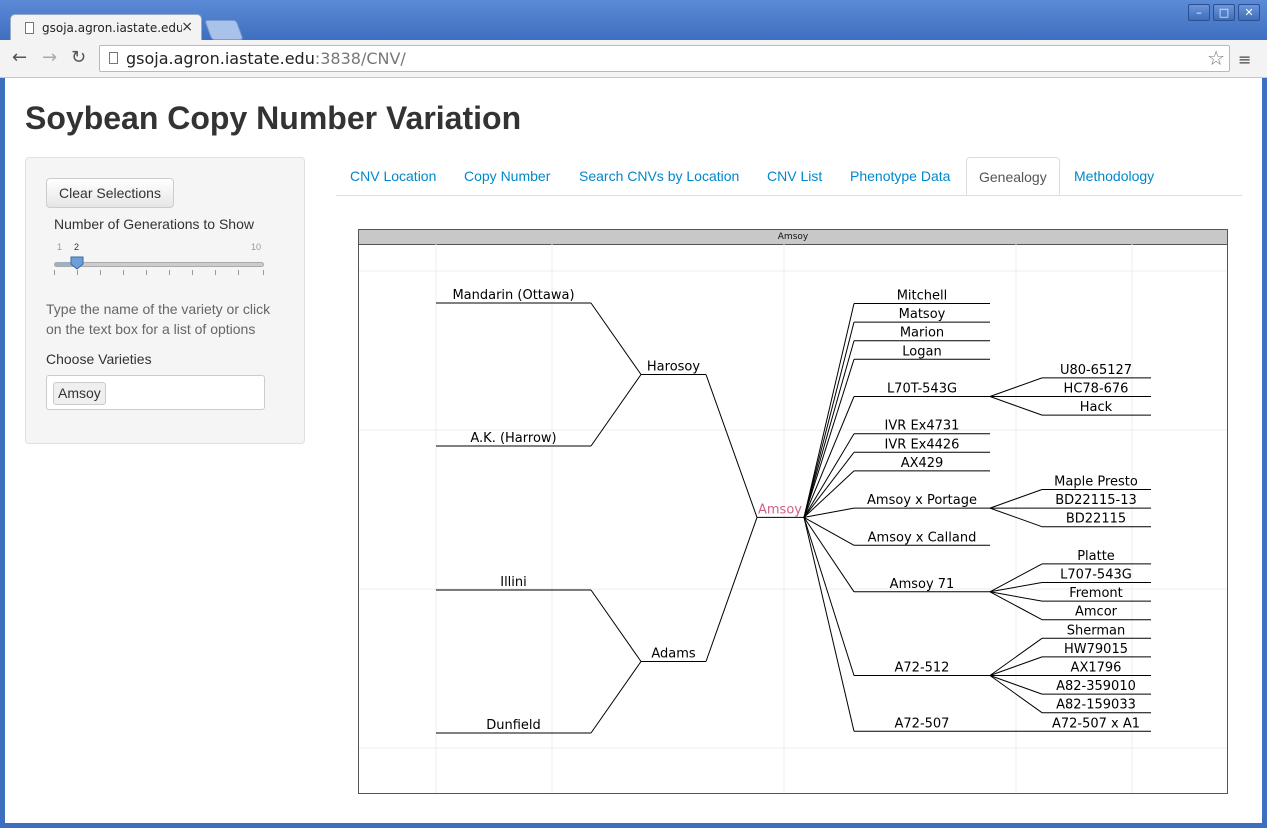 The width and height of the screenshot is (1267, 828). What do you see at coordinates (155, 392) in the screenshot?
I see `variety-select-input: Amsoy` at bounding box center [155, 392].